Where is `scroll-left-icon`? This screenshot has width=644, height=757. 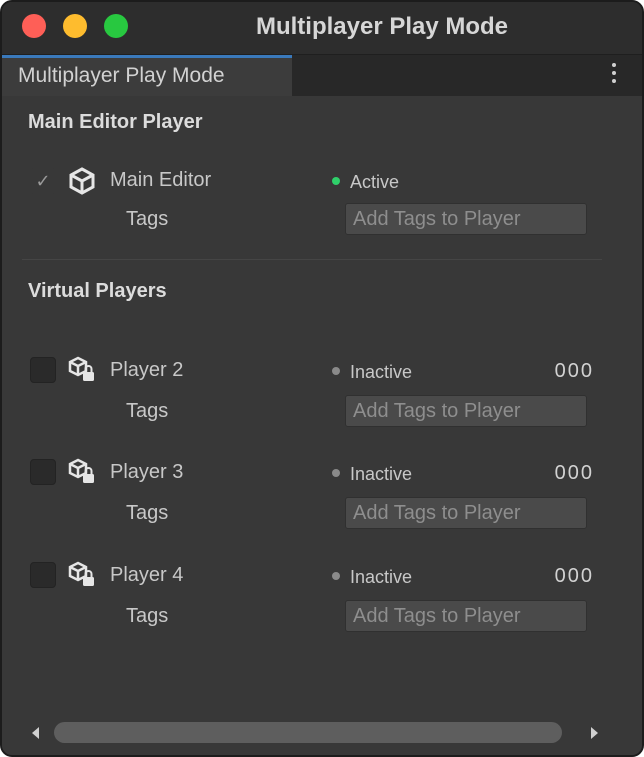 scroll-left-icon is located at coordinates (35, 733).